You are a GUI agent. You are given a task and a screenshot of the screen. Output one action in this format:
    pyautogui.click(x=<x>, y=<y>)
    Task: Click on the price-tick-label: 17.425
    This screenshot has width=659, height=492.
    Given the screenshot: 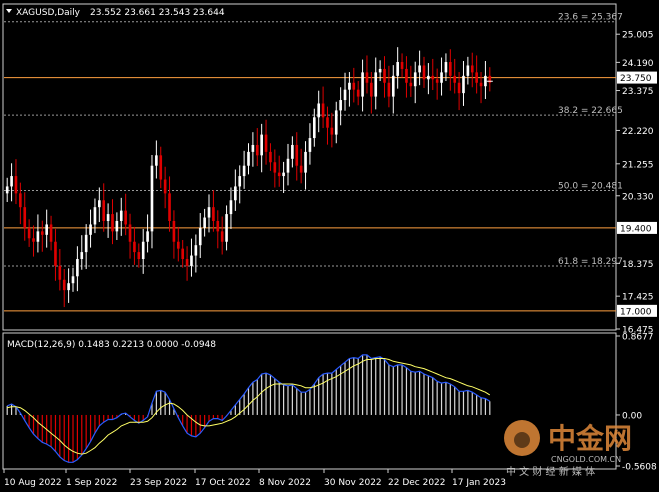 What is the action you would take?
    pyautogui.click(x=638, y=298)
    